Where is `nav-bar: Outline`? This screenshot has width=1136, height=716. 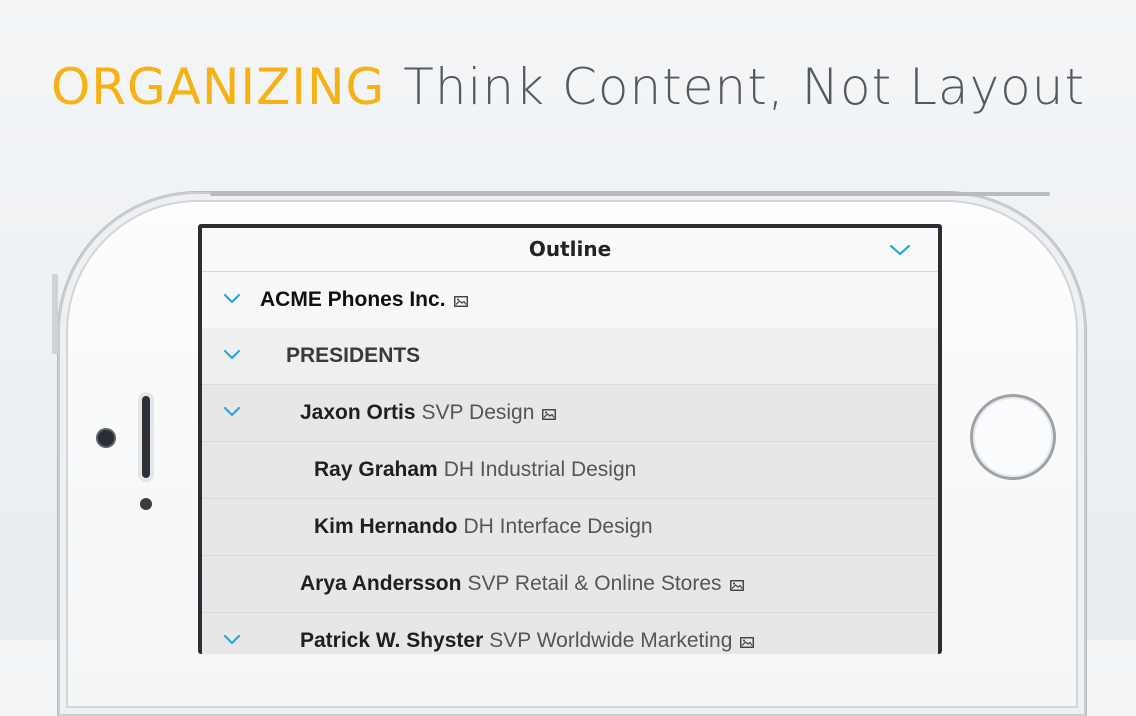 nav-bar: Outline is located at coordinates (570, 250).